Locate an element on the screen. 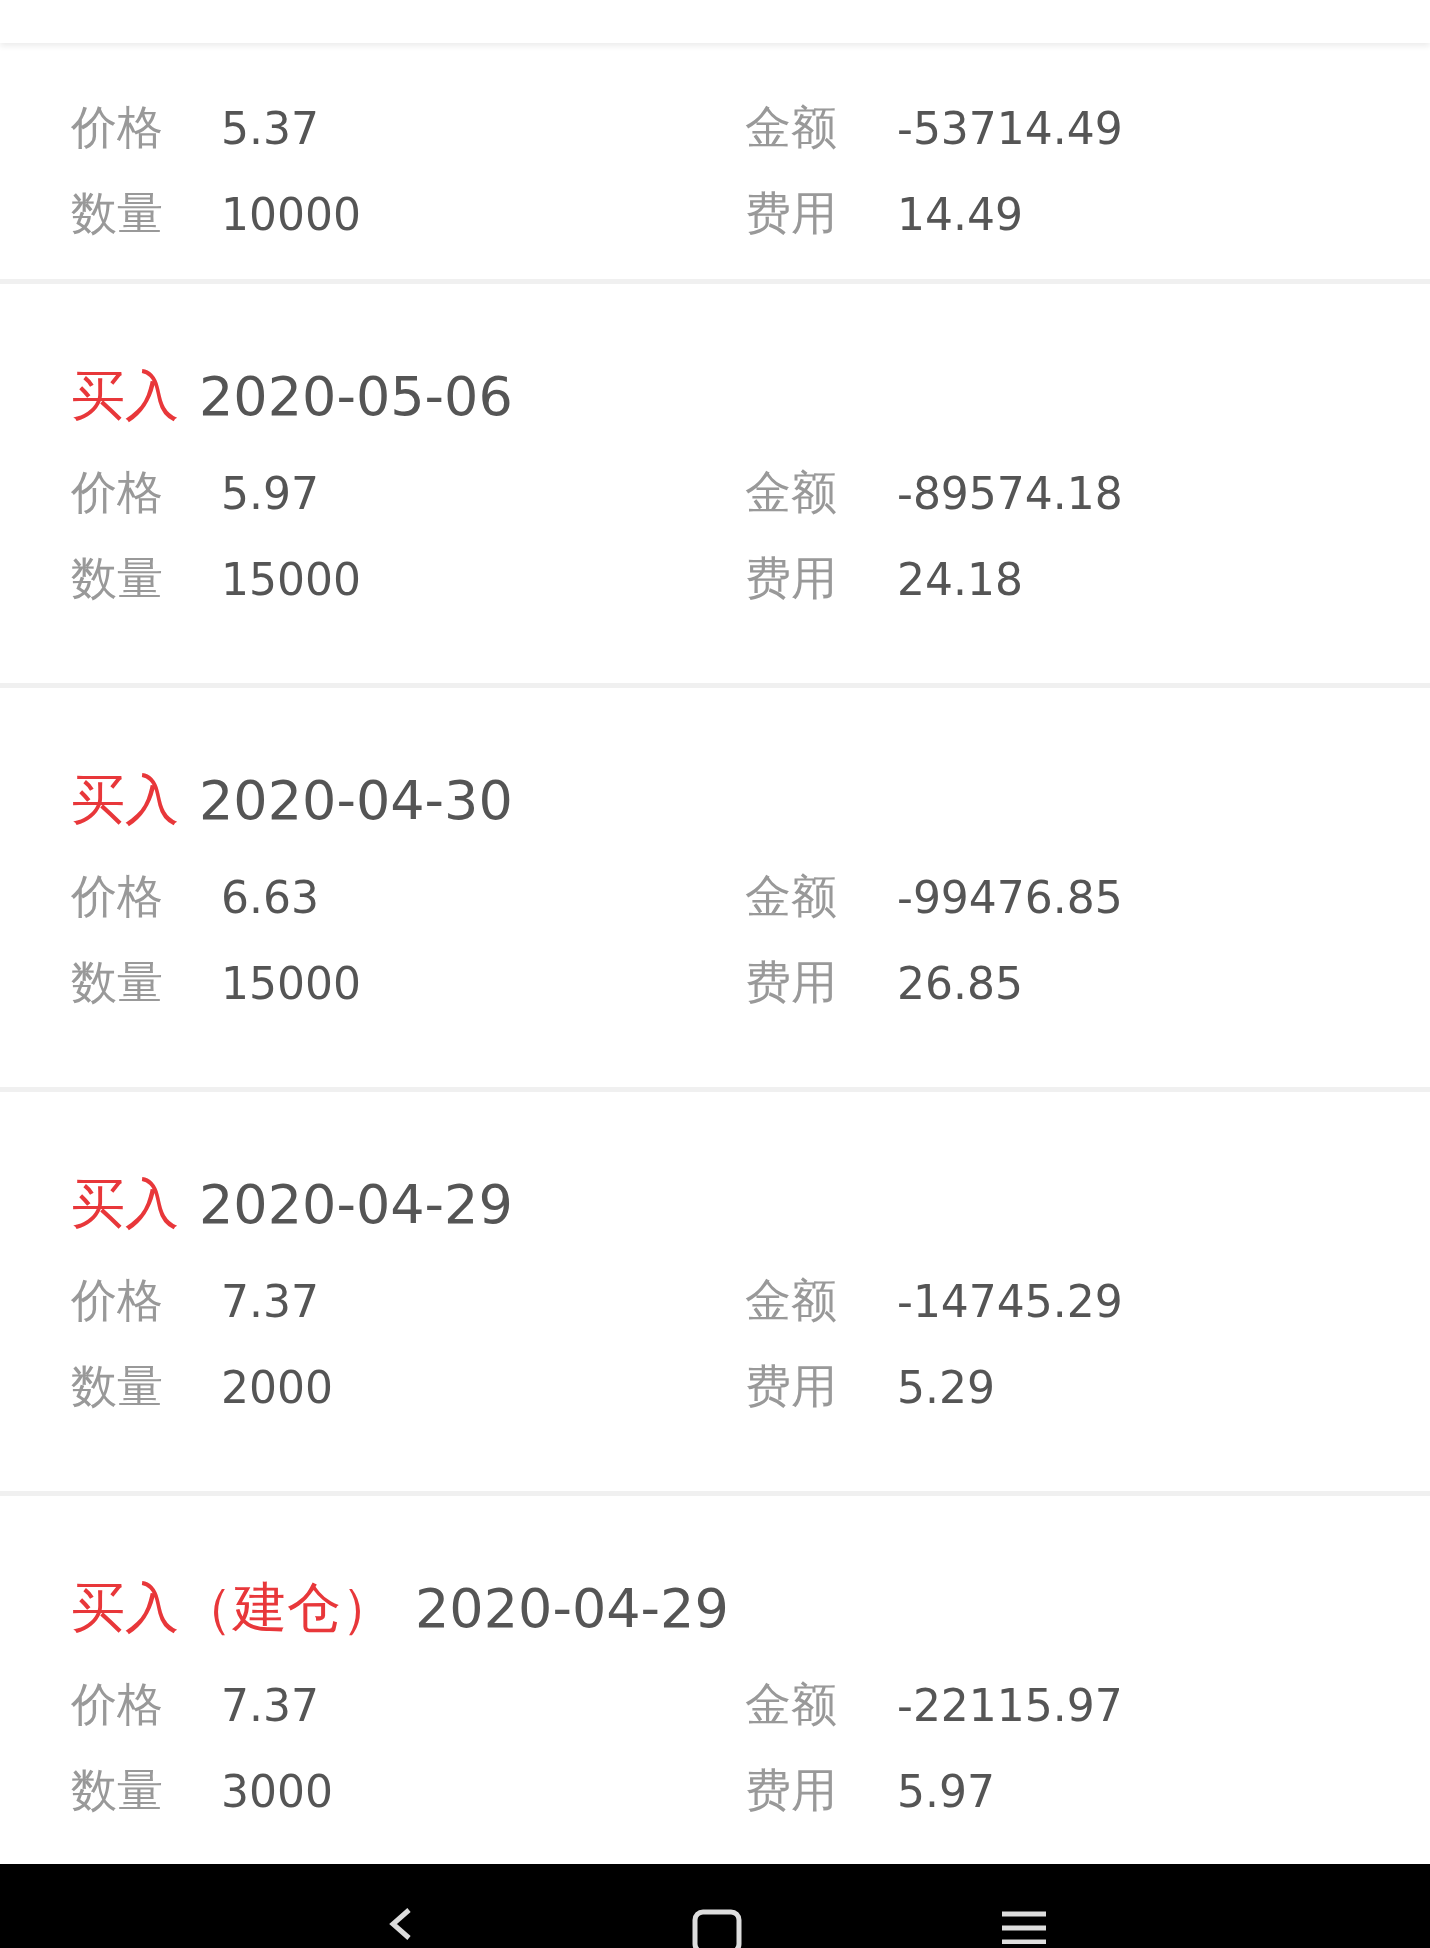  field-value: -99476.85 is located at coordinates (1010, 897).